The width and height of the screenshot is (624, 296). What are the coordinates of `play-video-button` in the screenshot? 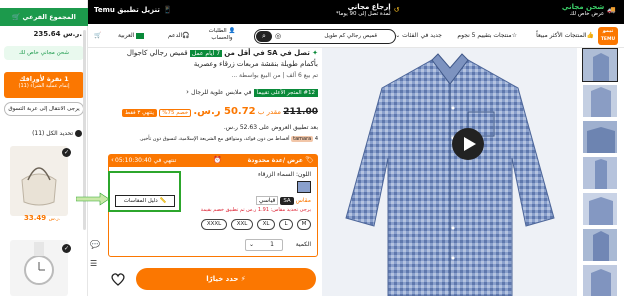 It's located at (468, 144).